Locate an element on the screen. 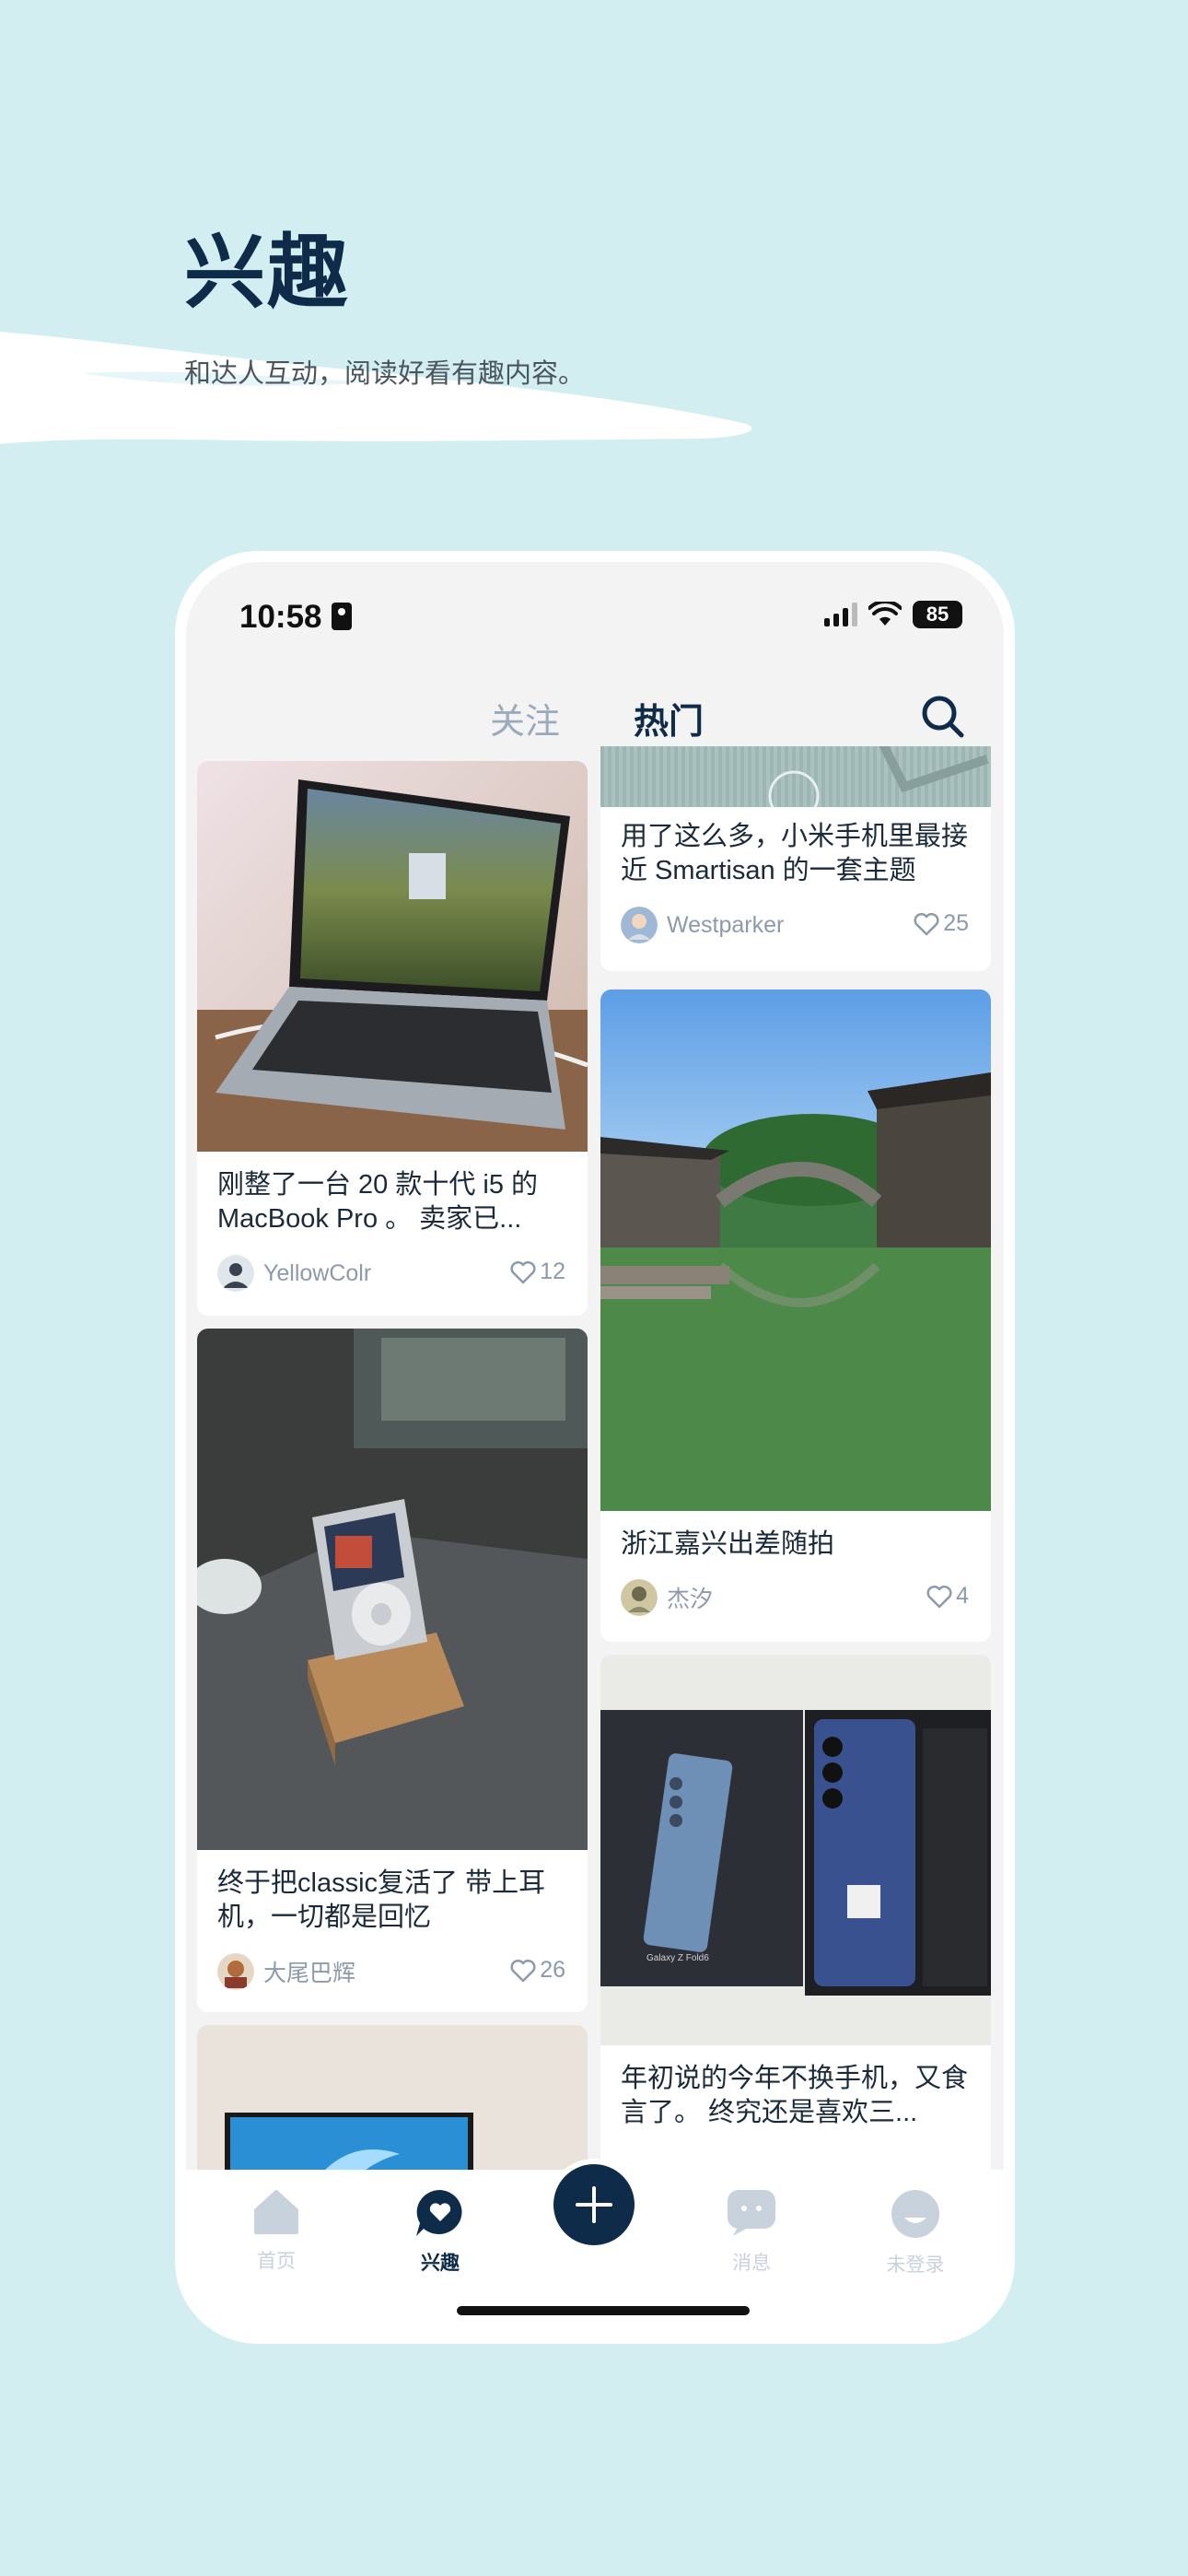  author-name: YellowColr is located at coordinates (317, 1273).